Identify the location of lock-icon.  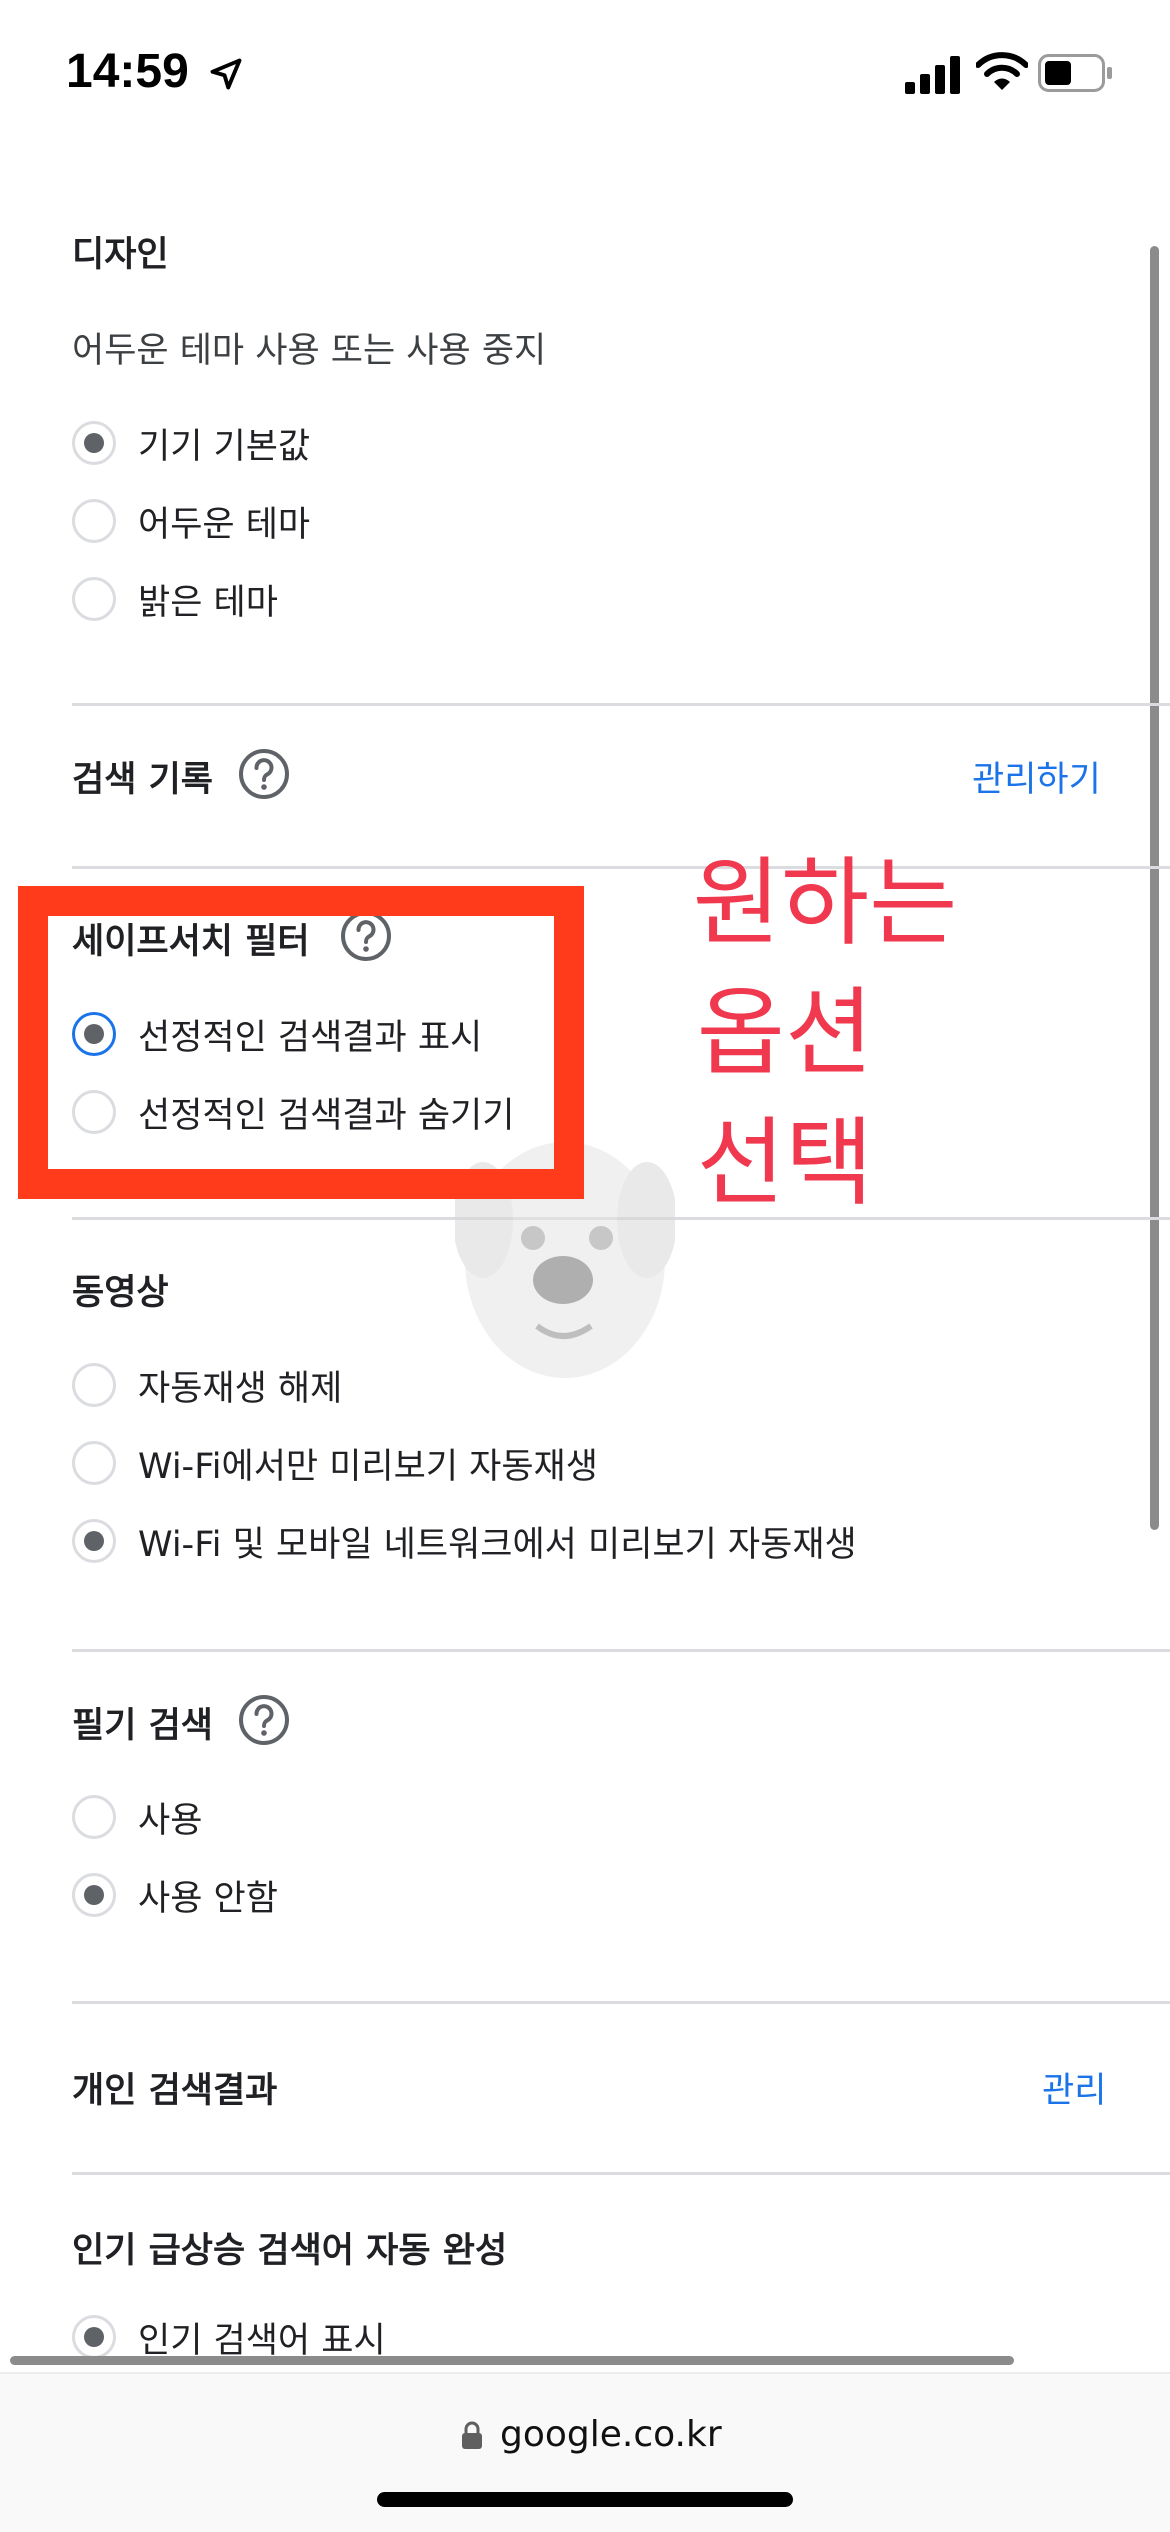
(472, 2435).